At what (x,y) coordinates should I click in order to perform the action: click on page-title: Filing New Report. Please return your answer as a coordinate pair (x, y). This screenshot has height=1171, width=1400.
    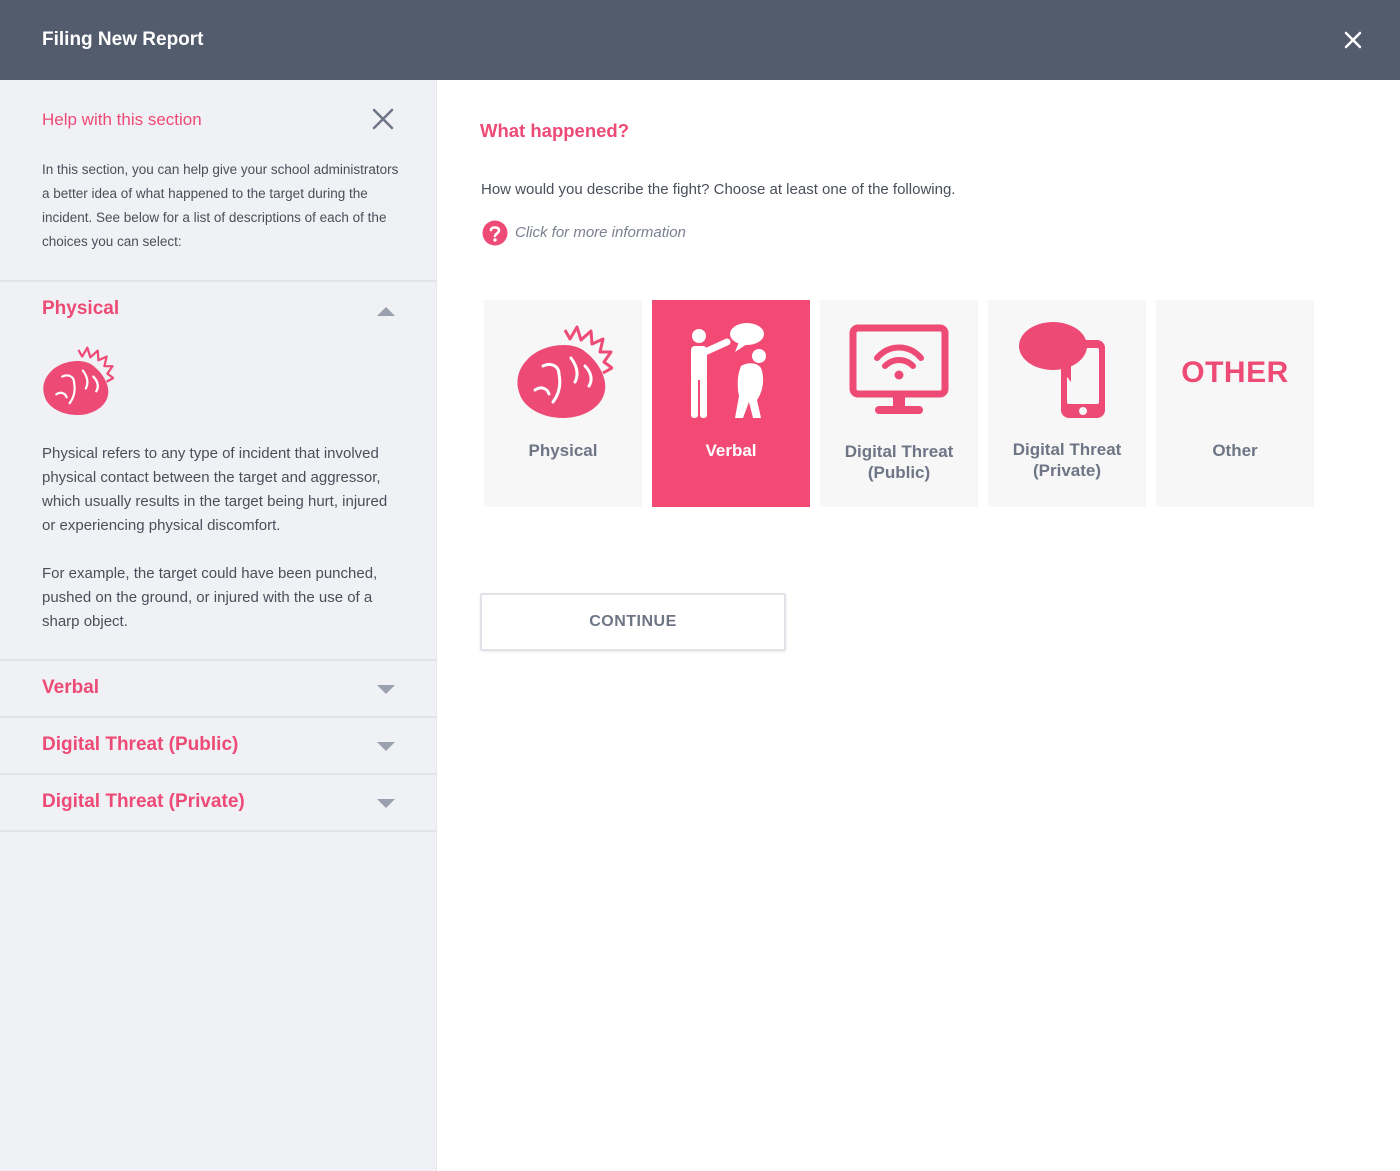
    Looking at the image, I should click on (123, 39).